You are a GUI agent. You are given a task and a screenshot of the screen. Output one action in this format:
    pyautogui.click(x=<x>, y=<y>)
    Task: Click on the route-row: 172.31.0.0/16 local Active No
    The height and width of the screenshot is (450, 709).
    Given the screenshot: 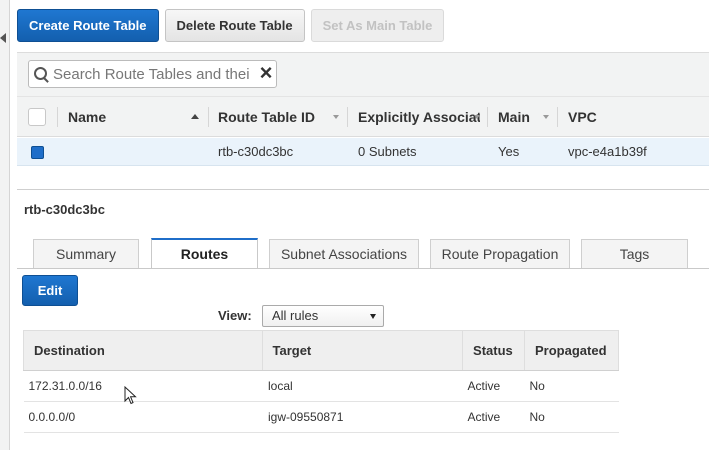 What is the action you would take?
    pyautogui.click(x=321, y=386)
    